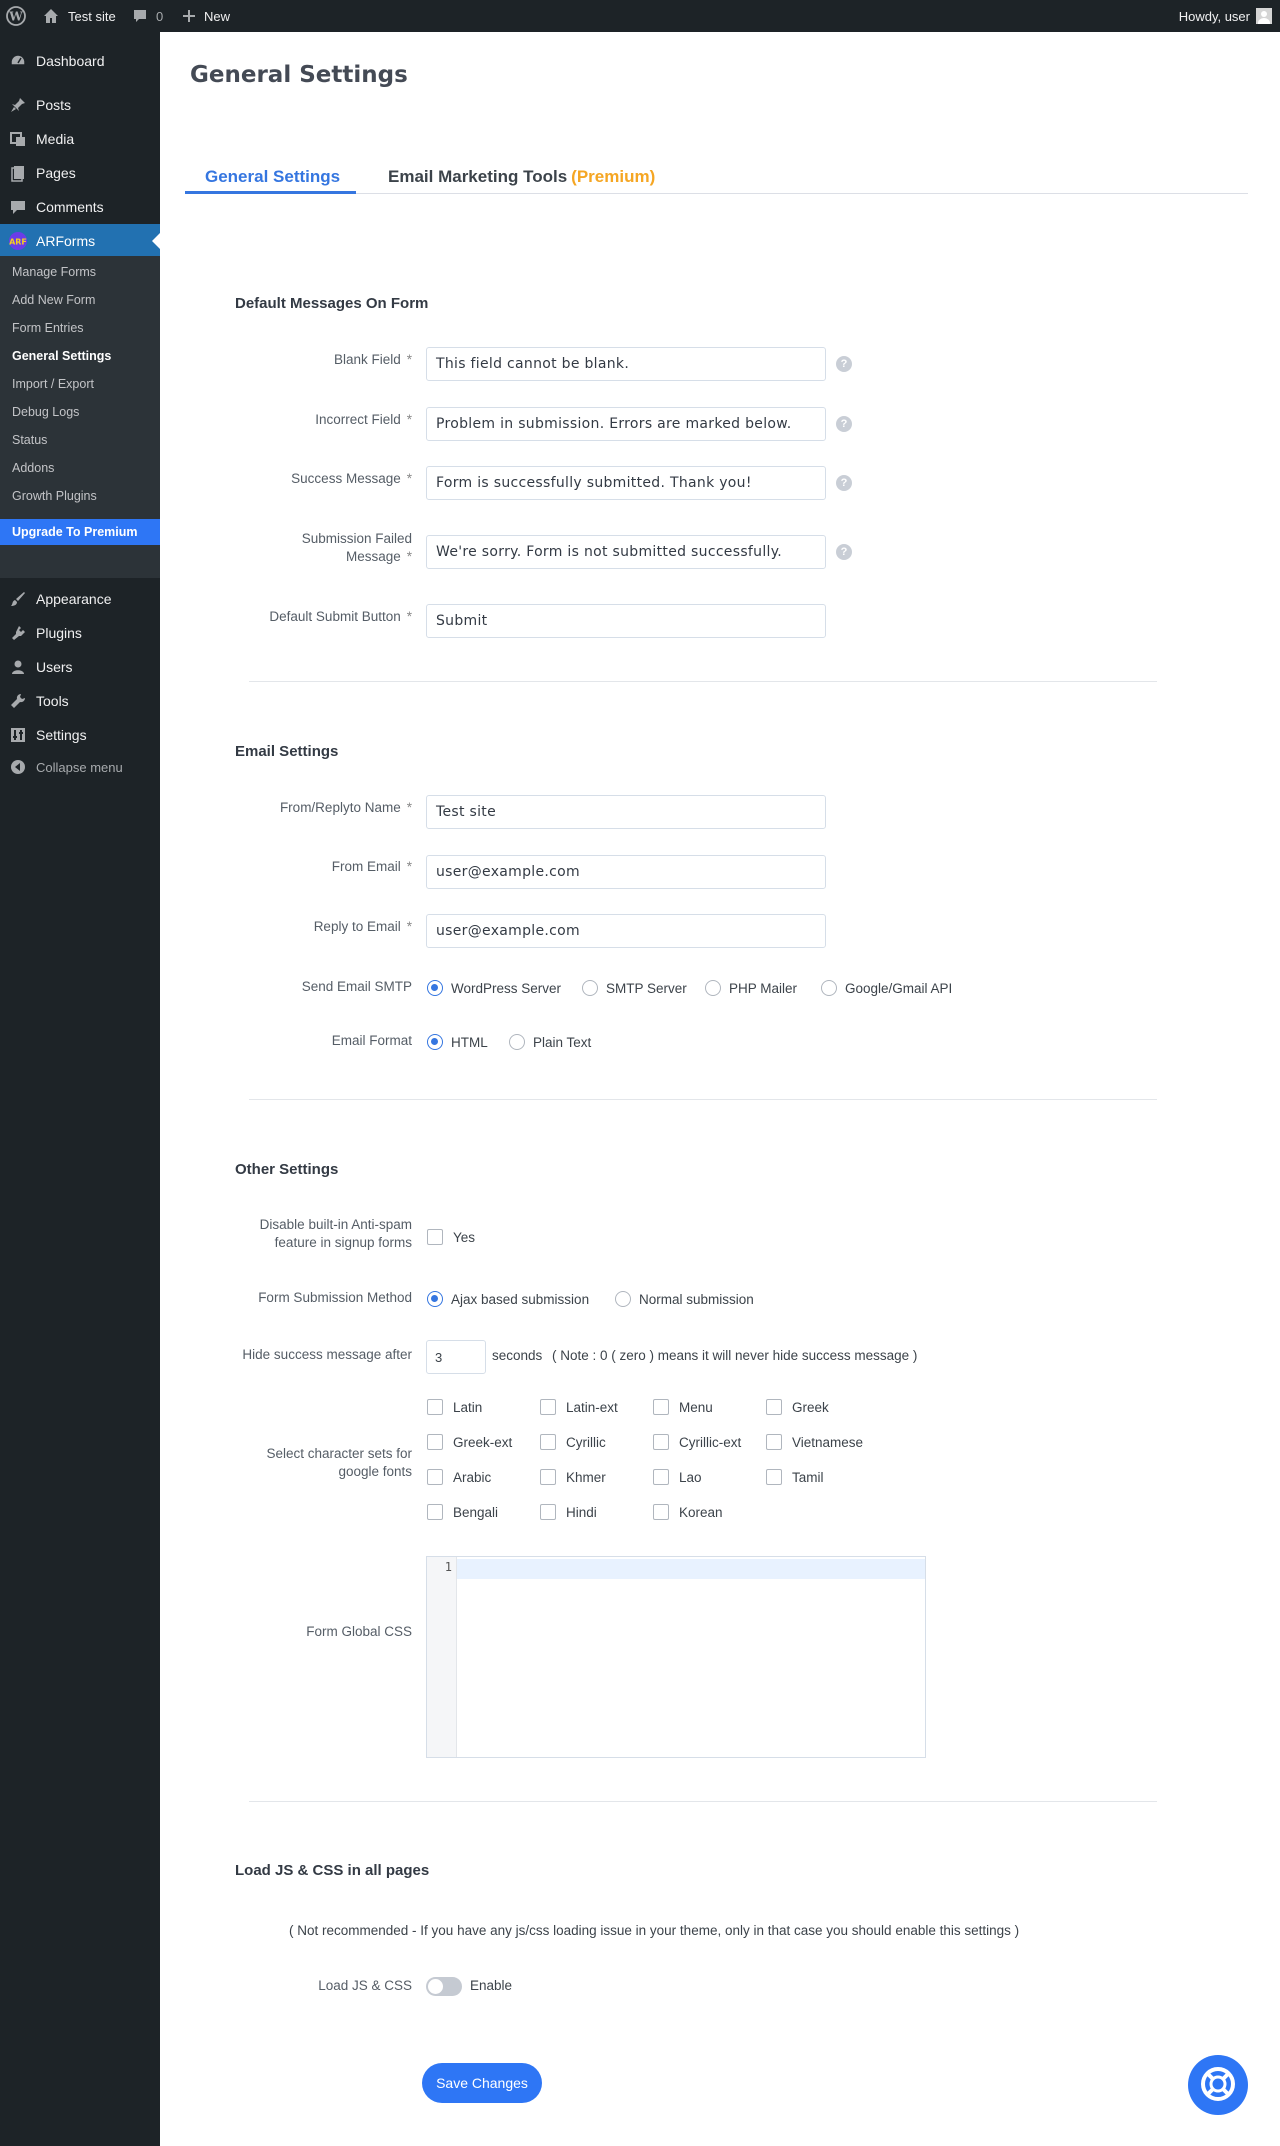 The image size is (1280, 2146). Describe the element at coordinates (676, 1657) in the screenshot. I see `global-css-editor: 1` at that location.